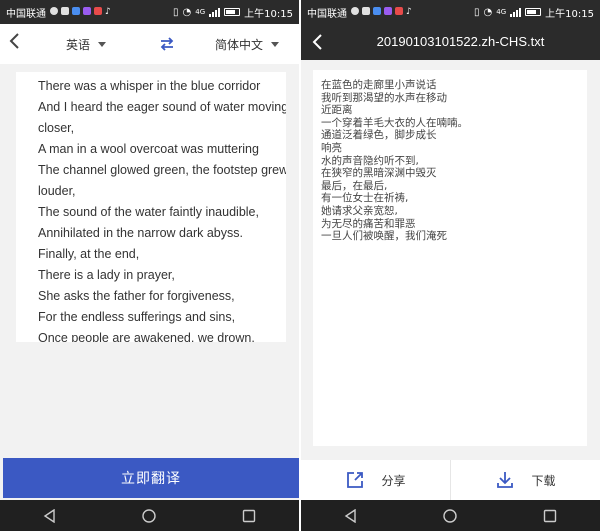 This screenshot has height=531, width=600. I want to click on target-language-select: 简体中文, so click(247, 44).